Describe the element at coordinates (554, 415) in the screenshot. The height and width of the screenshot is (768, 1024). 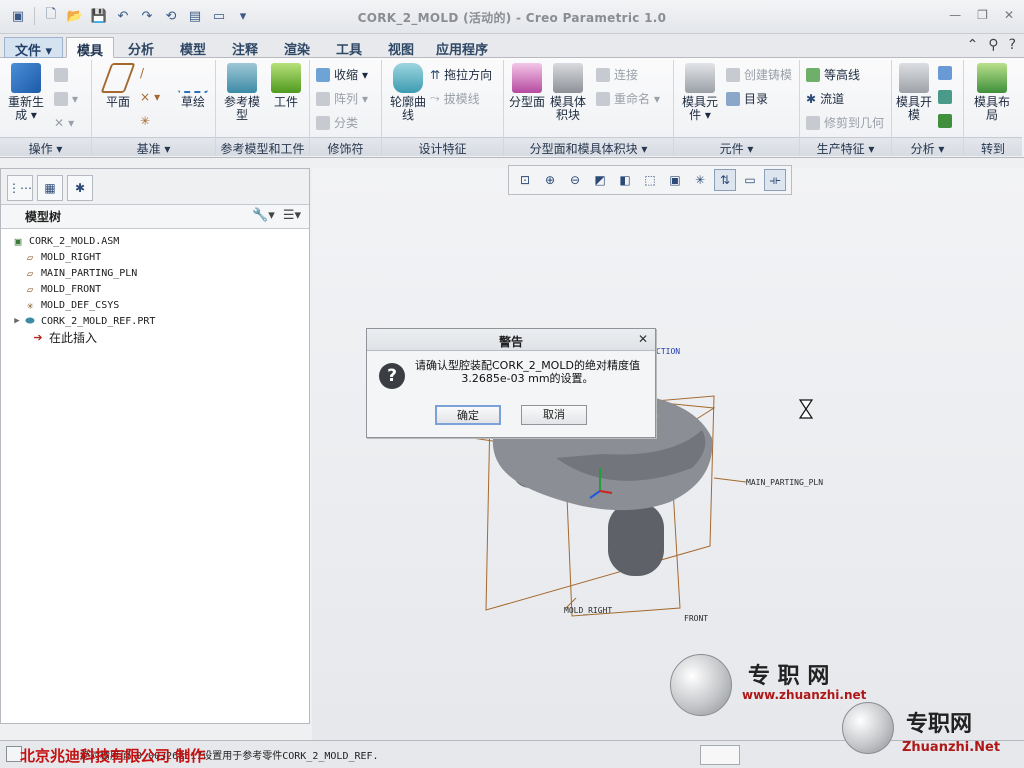
I see `cancel-button: 取消` at that location.